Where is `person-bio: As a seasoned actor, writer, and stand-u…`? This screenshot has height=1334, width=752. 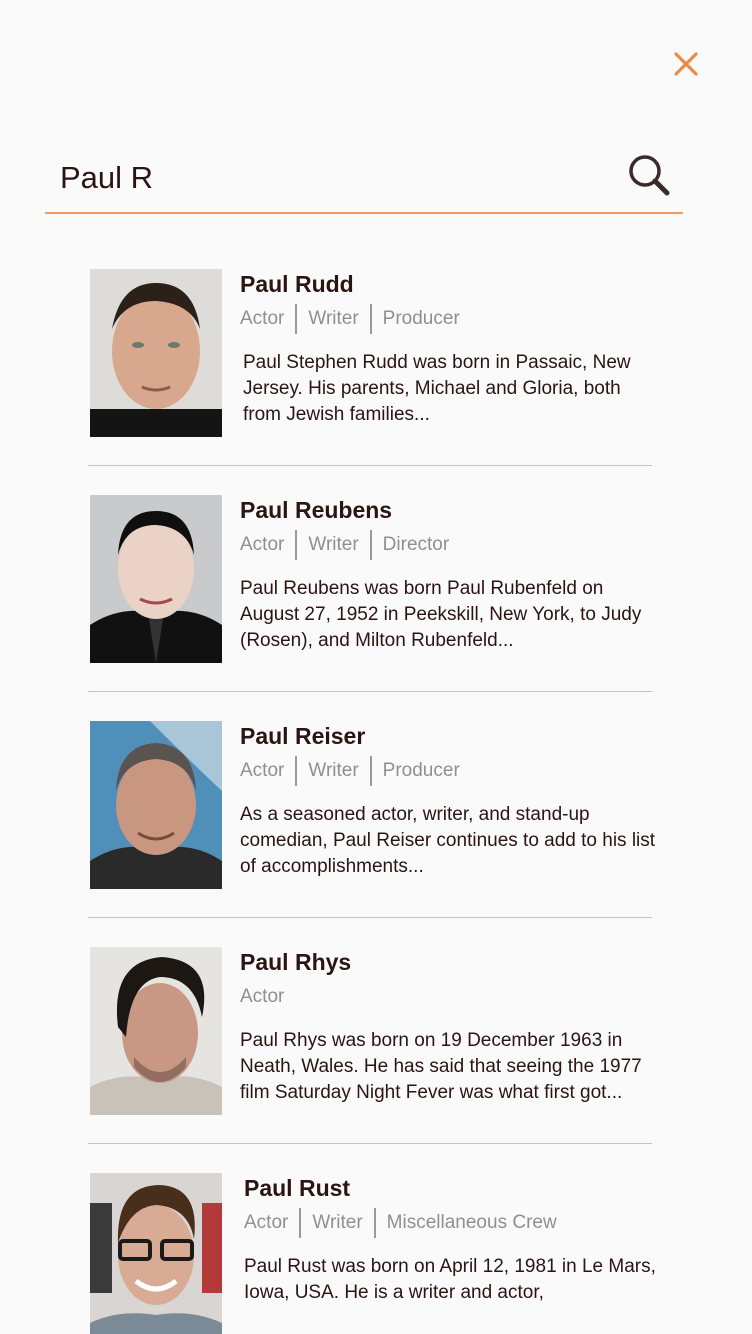
person-bio: As a seasoned actor, writer, and stand-u… is located at coordinates (448, 840).